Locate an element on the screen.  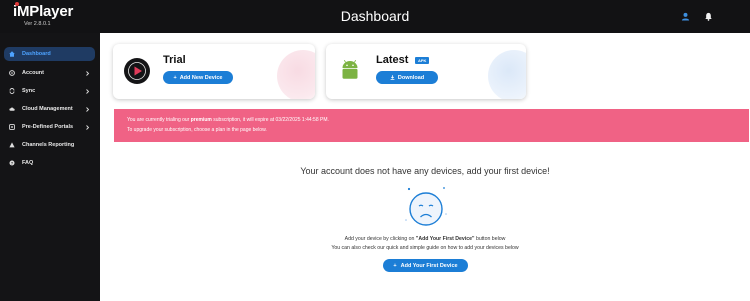
add-first-device-label: Add Your First Device is located at coordinates (429, 265).